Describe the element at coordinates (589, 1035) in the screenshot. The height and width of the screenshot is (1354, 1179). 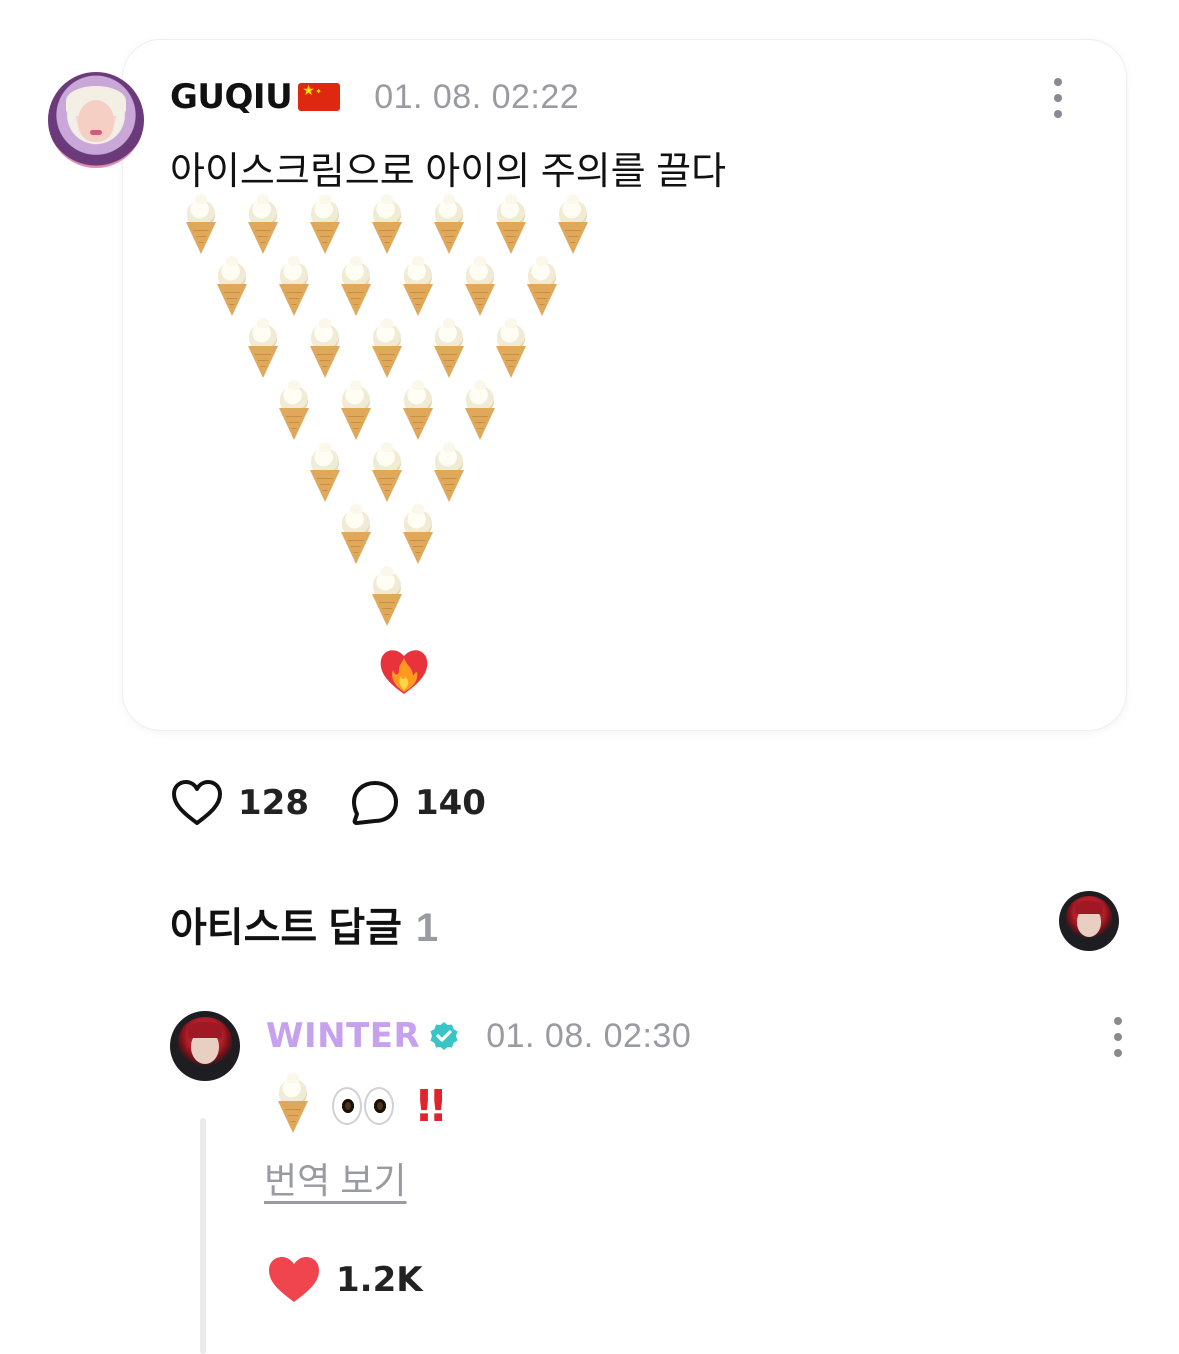
I see `reply-timestamp: 01. 08. 02:30` at that location.